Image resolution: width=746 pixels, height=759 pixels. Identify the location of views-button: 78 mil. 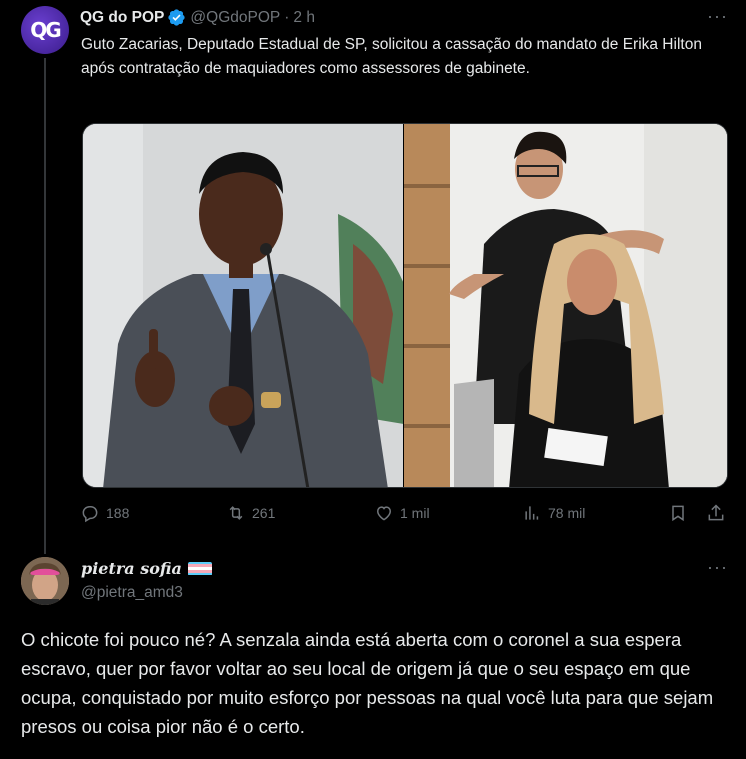
(553, 513).